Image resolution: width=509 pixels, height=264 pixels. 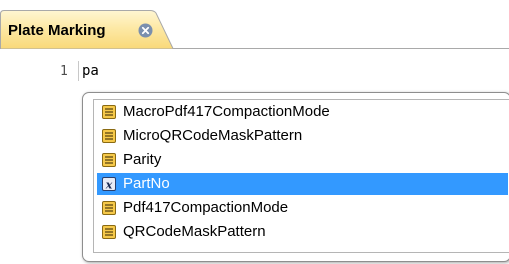 I want to click on autocomplete-item-parity: Parity, so click(x=302, y=160).